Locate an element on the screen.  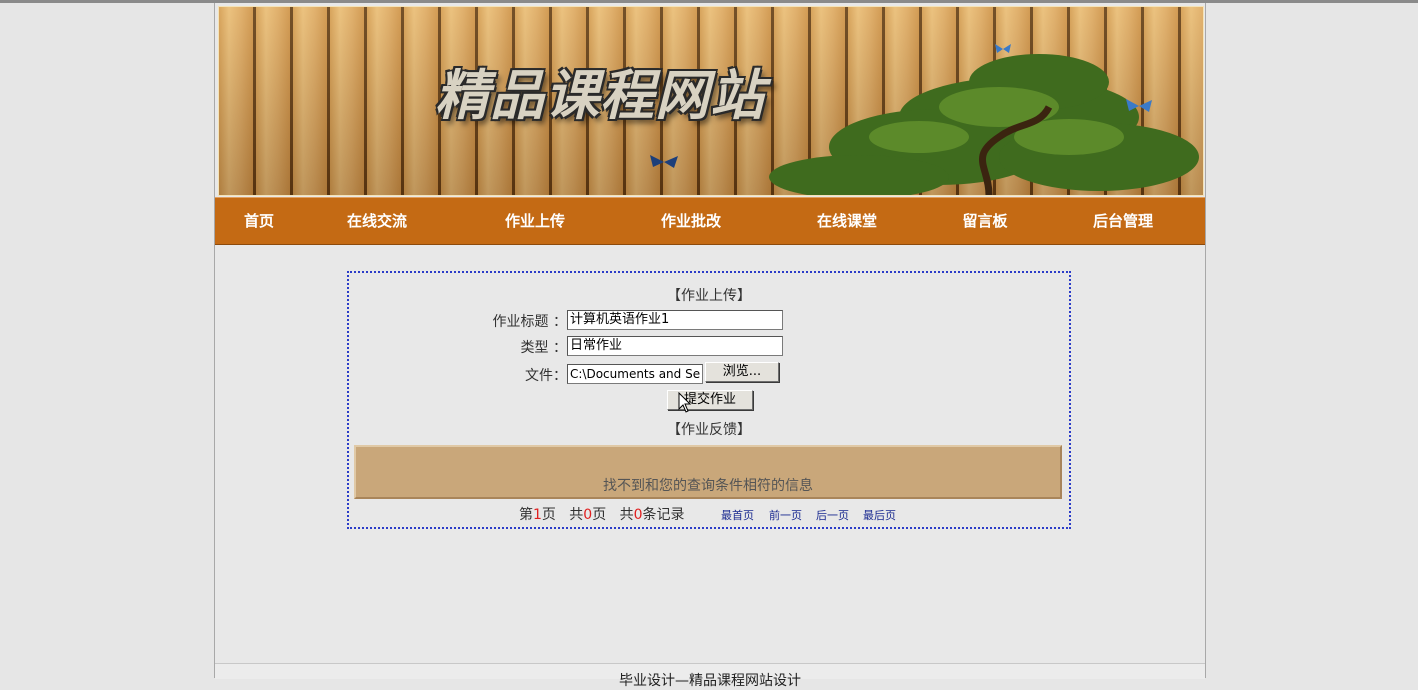
title-label: 作业标题 ： is located at coordinates (529, 322).